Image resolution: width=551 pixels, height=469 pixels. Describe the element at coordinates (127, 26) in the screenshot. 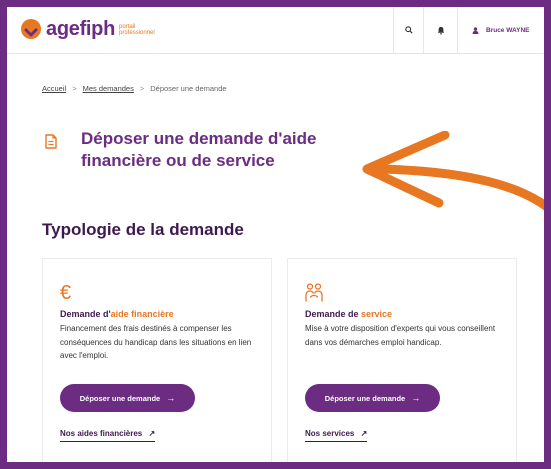

I see `logo-sub-line1: portail` at that location.